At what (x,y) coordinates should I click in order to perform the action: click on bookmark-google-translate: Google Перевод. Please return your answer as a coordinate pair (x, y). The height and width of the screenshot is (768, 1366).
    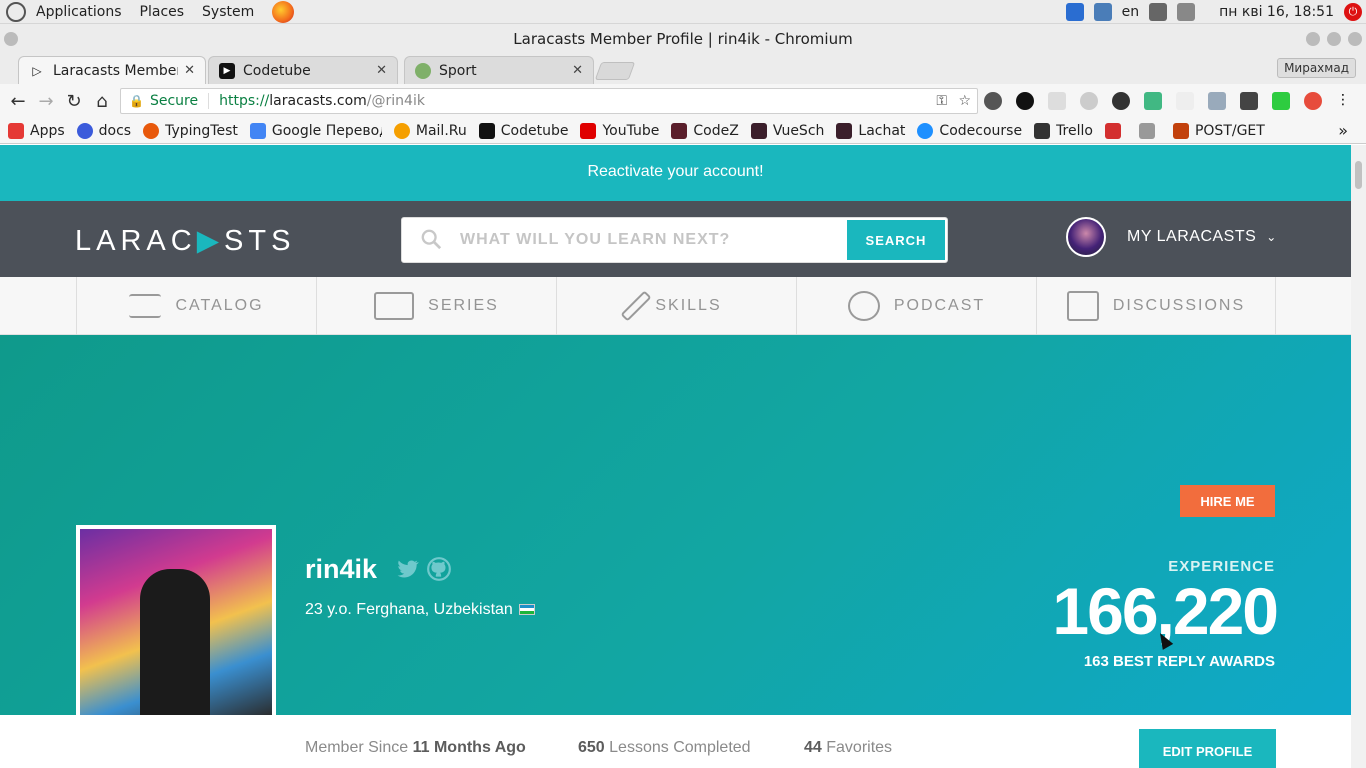
    Looking at the image, I should click on (315, 130).